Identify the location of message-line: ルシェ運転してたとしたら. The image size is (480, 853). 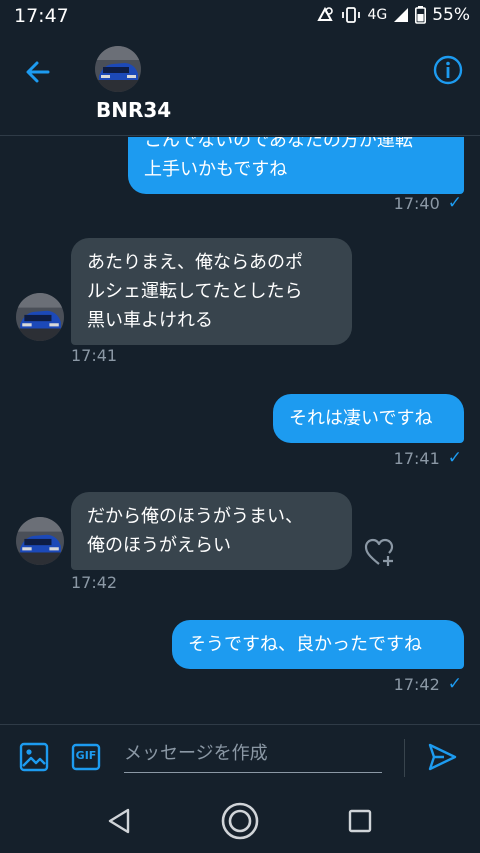
(195, 291).